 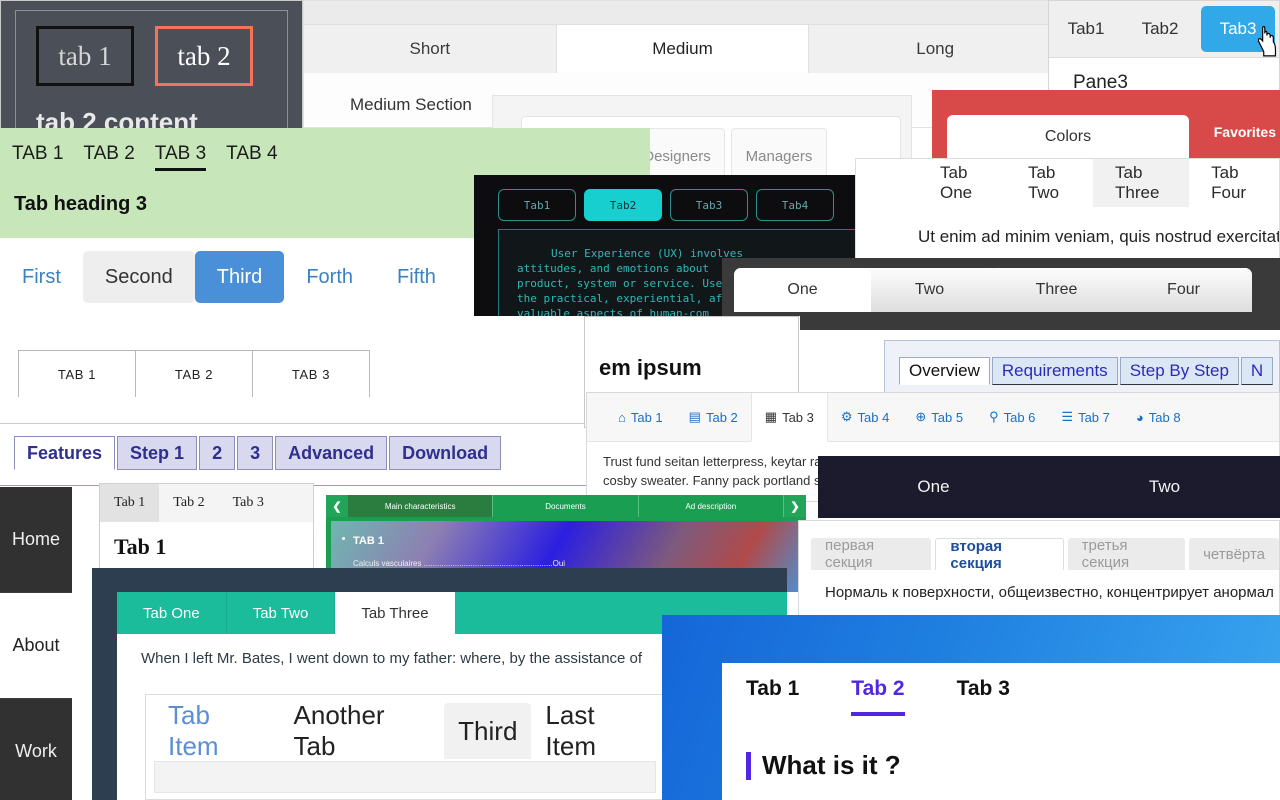 I want to click on tab-tab-1: tab 1, so click(x=85, y=56).